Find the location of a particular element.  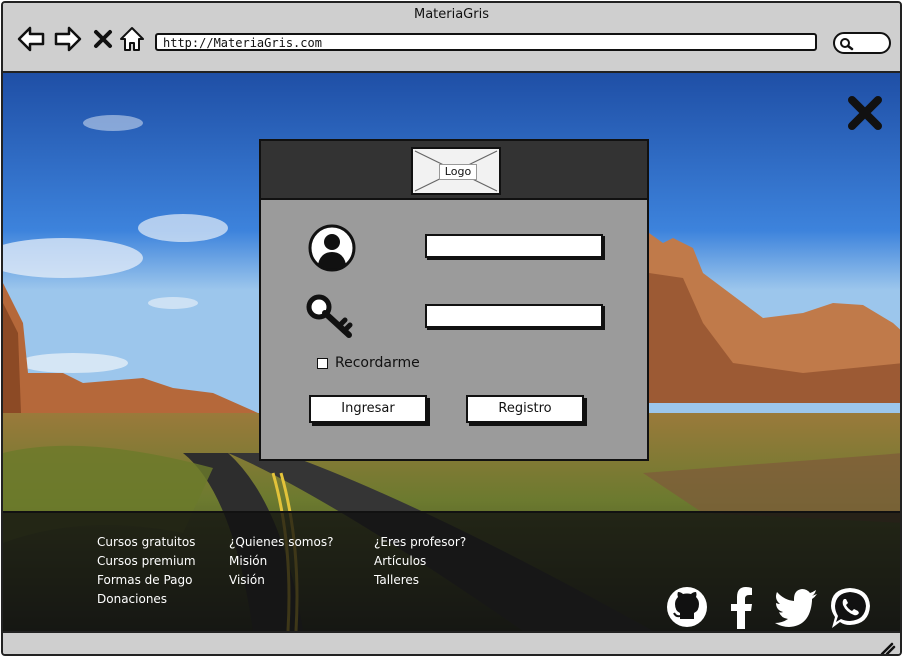

window-title: MateriaGris is located at coordinates (451, 14).